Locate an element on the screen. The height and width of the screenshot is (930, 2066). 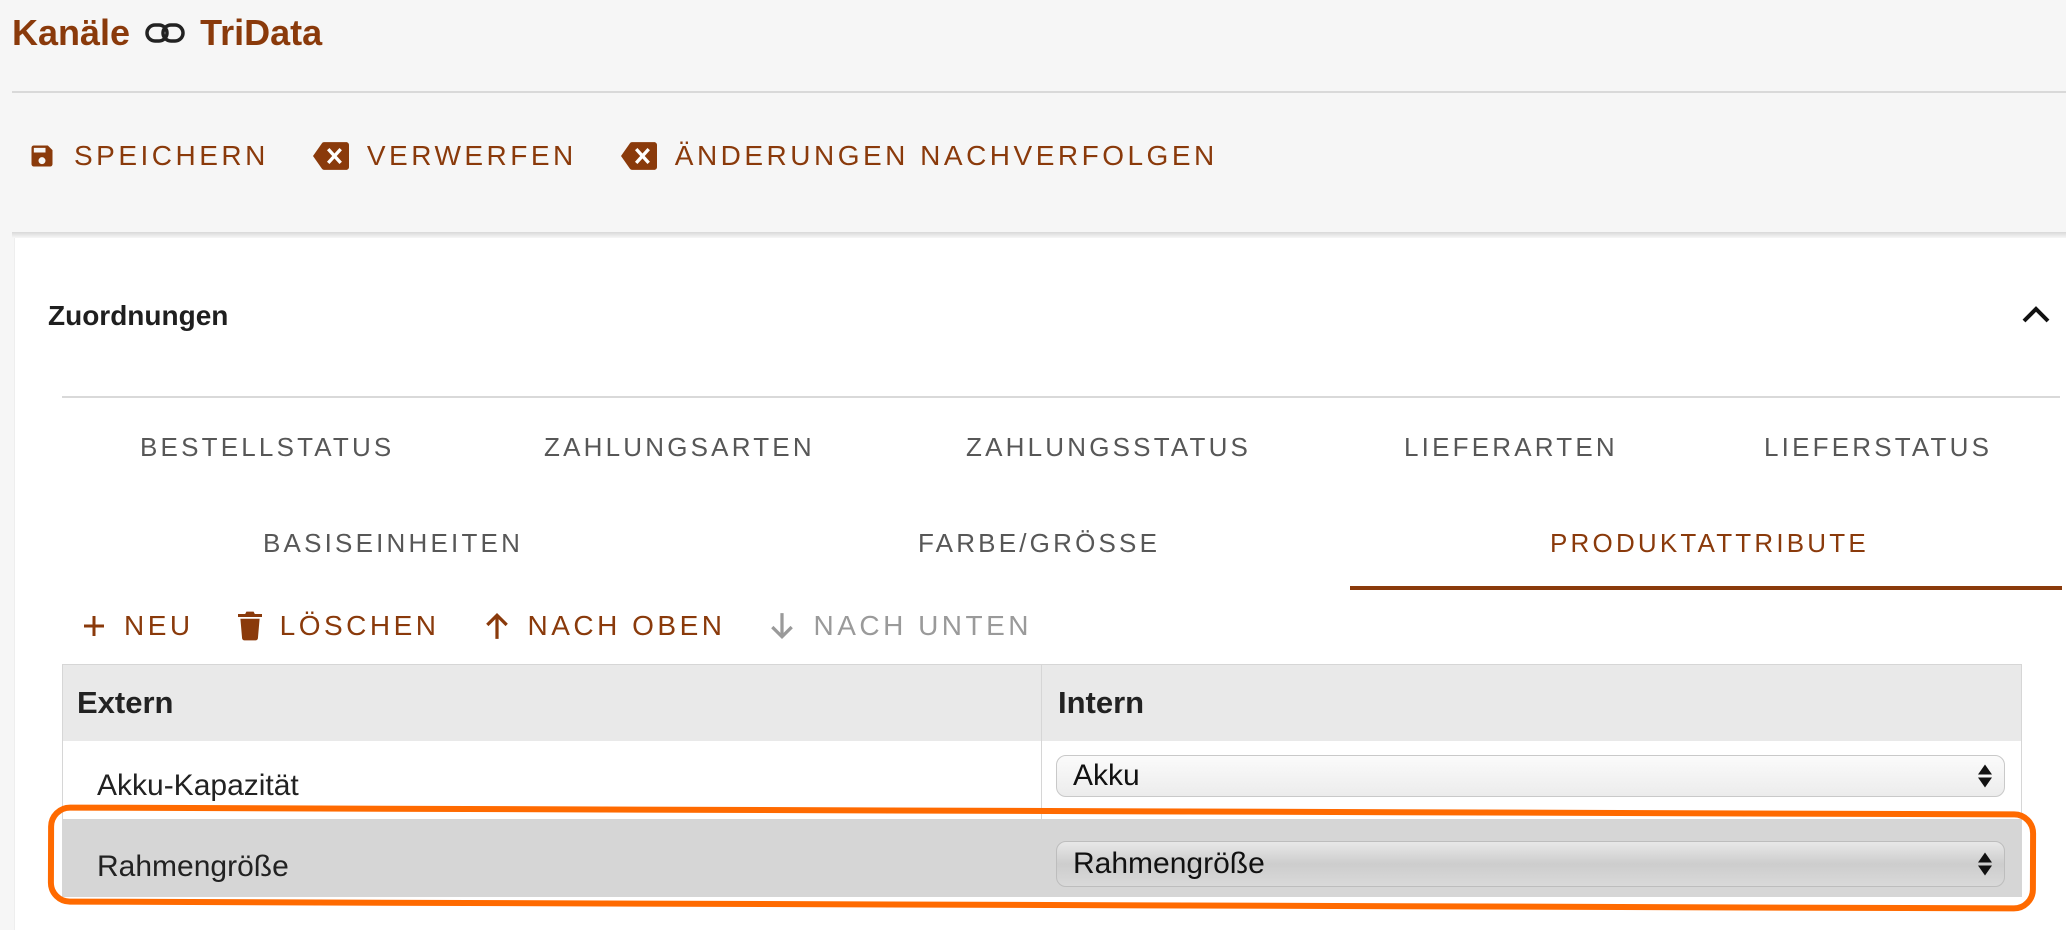
intern-cell: Rahmengröße is located at coordinates (1531, 858).